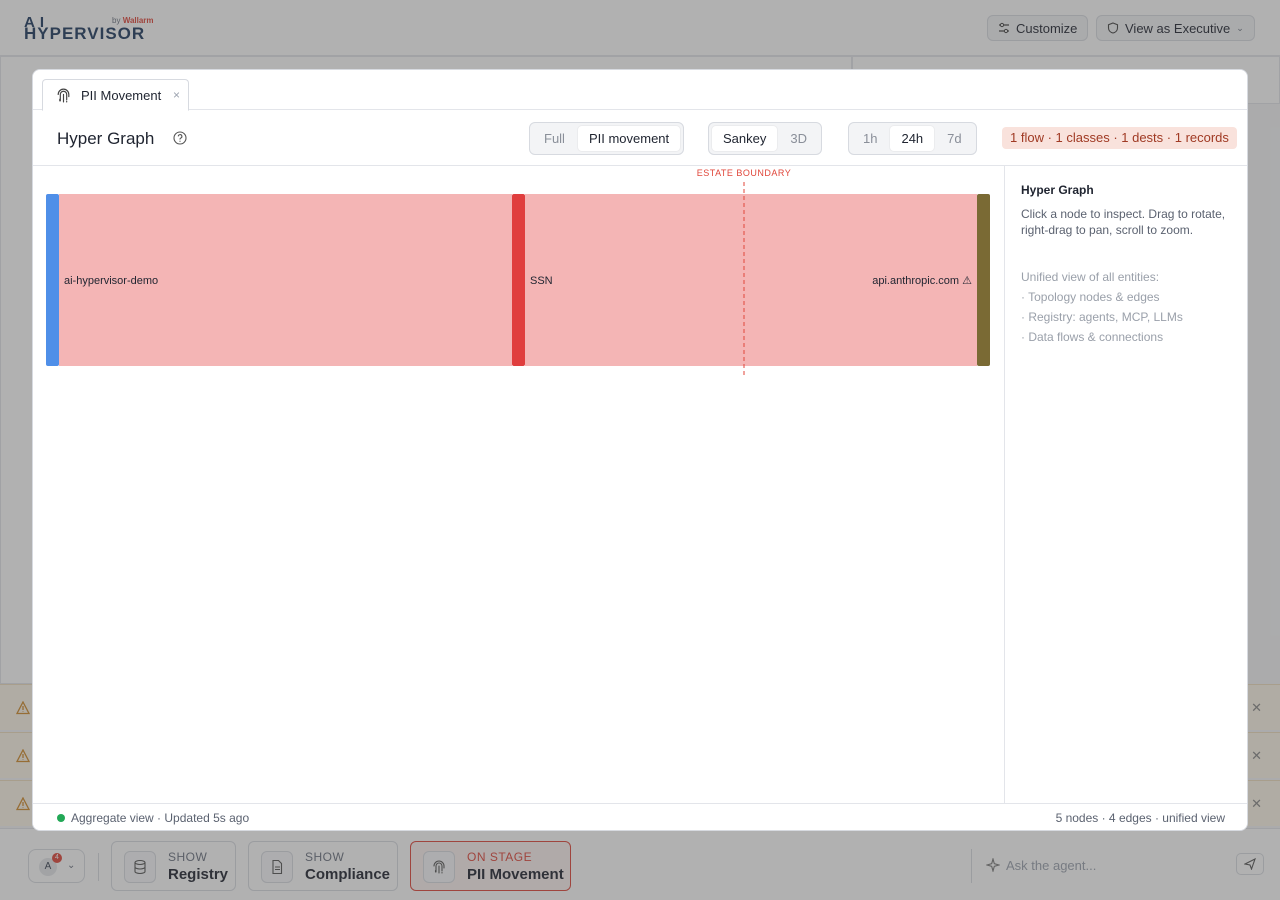  I want to click on estate-boundary-label: ESTATE BOUNDARY, so click(744, 173).